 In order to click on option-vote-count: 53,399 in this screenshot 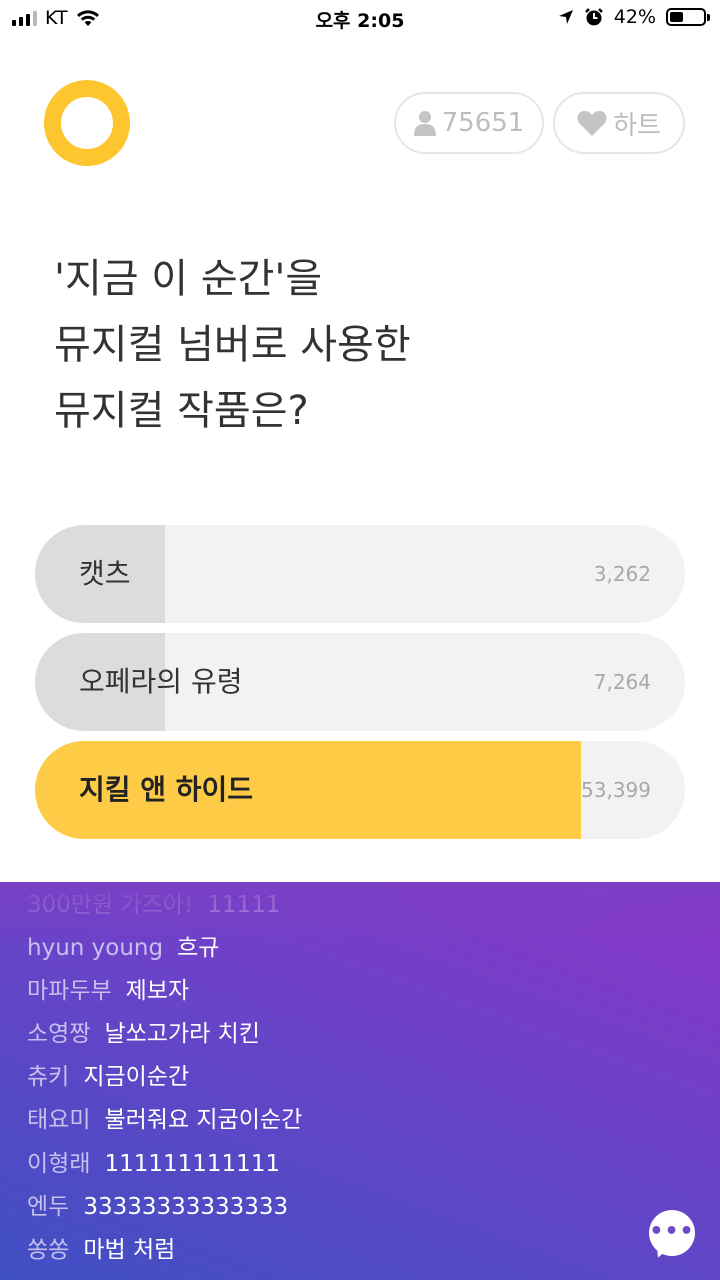, I will do `click(616, 790)`.